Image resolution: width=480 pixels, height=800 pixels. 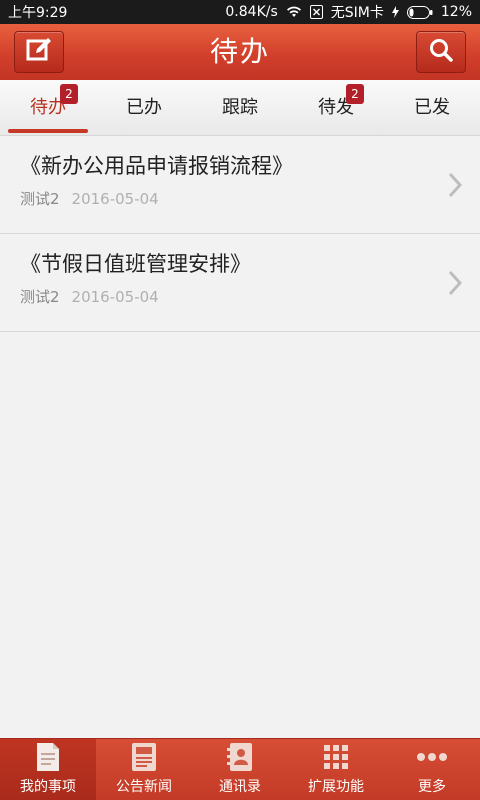 What do you see at coordinates (156, 166) in the screenshot?
I see `item-title: 《新办公用品申请报销流程》` at bounding box center [156, 166].